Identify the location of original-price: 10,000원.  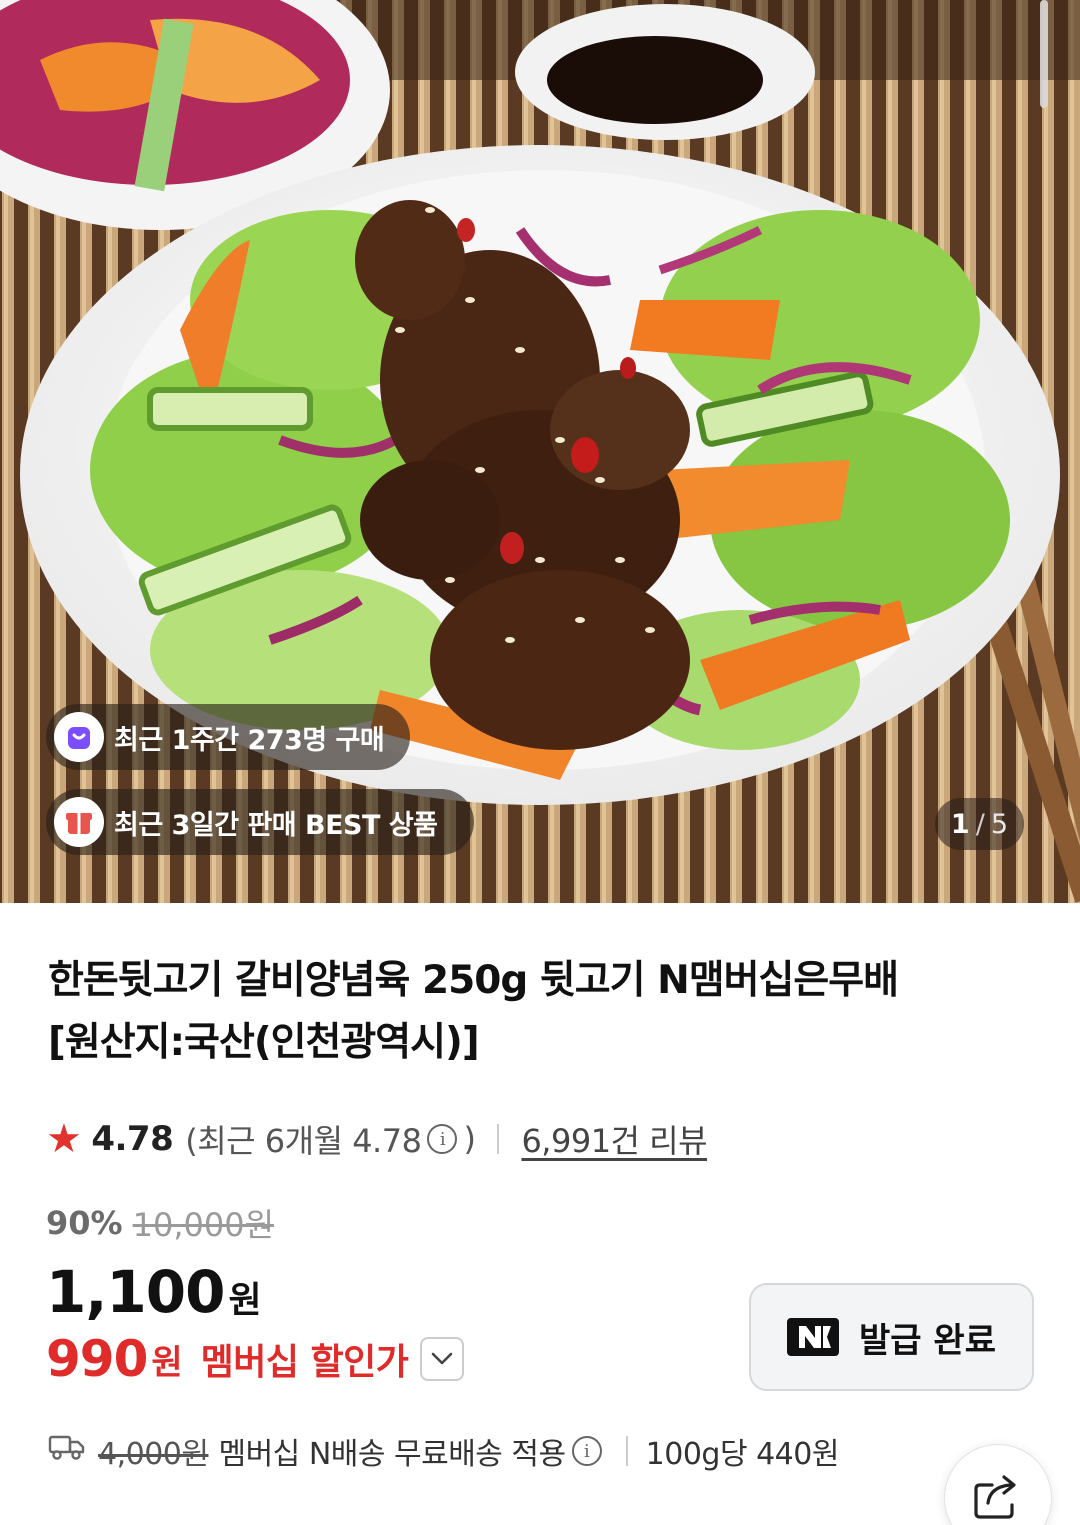
(203, 1225).